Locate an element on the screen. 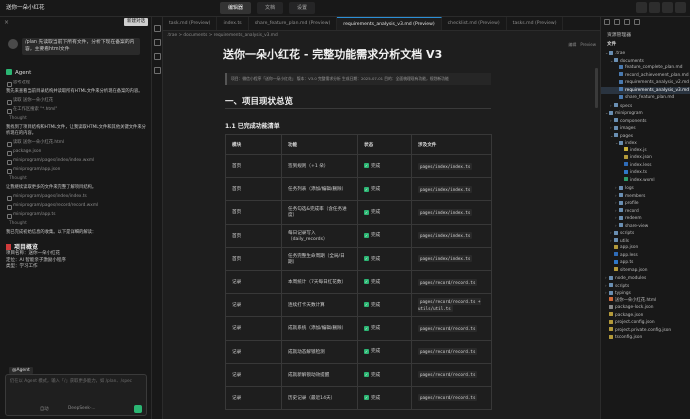  minimize-icon is located at coordinates (654, 7).